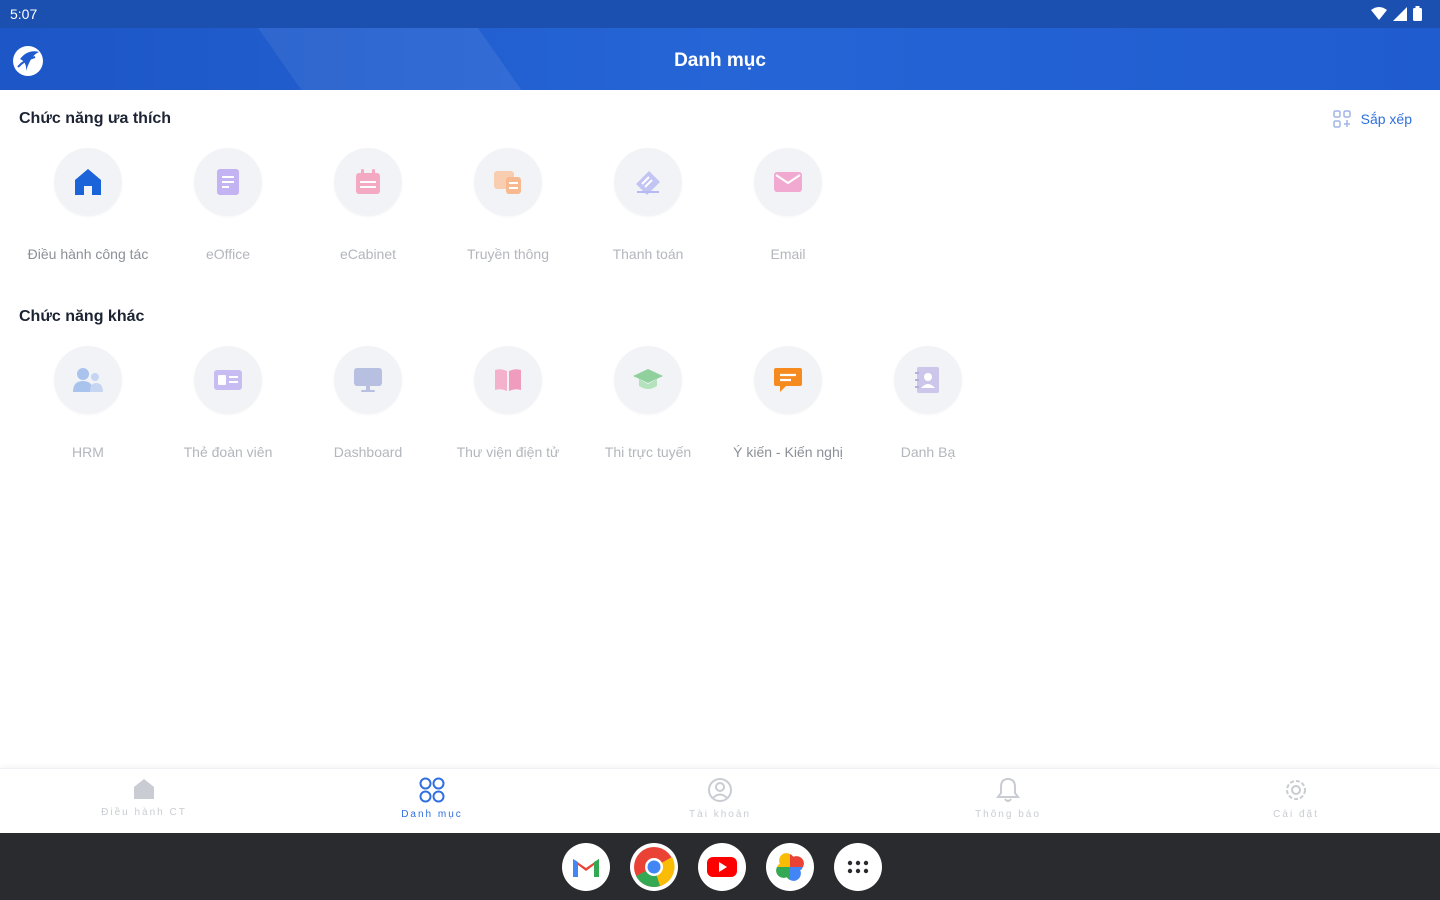 The height and width of the screenshot is (900, 1440). I want to click on media-icon, so click(507, 182).